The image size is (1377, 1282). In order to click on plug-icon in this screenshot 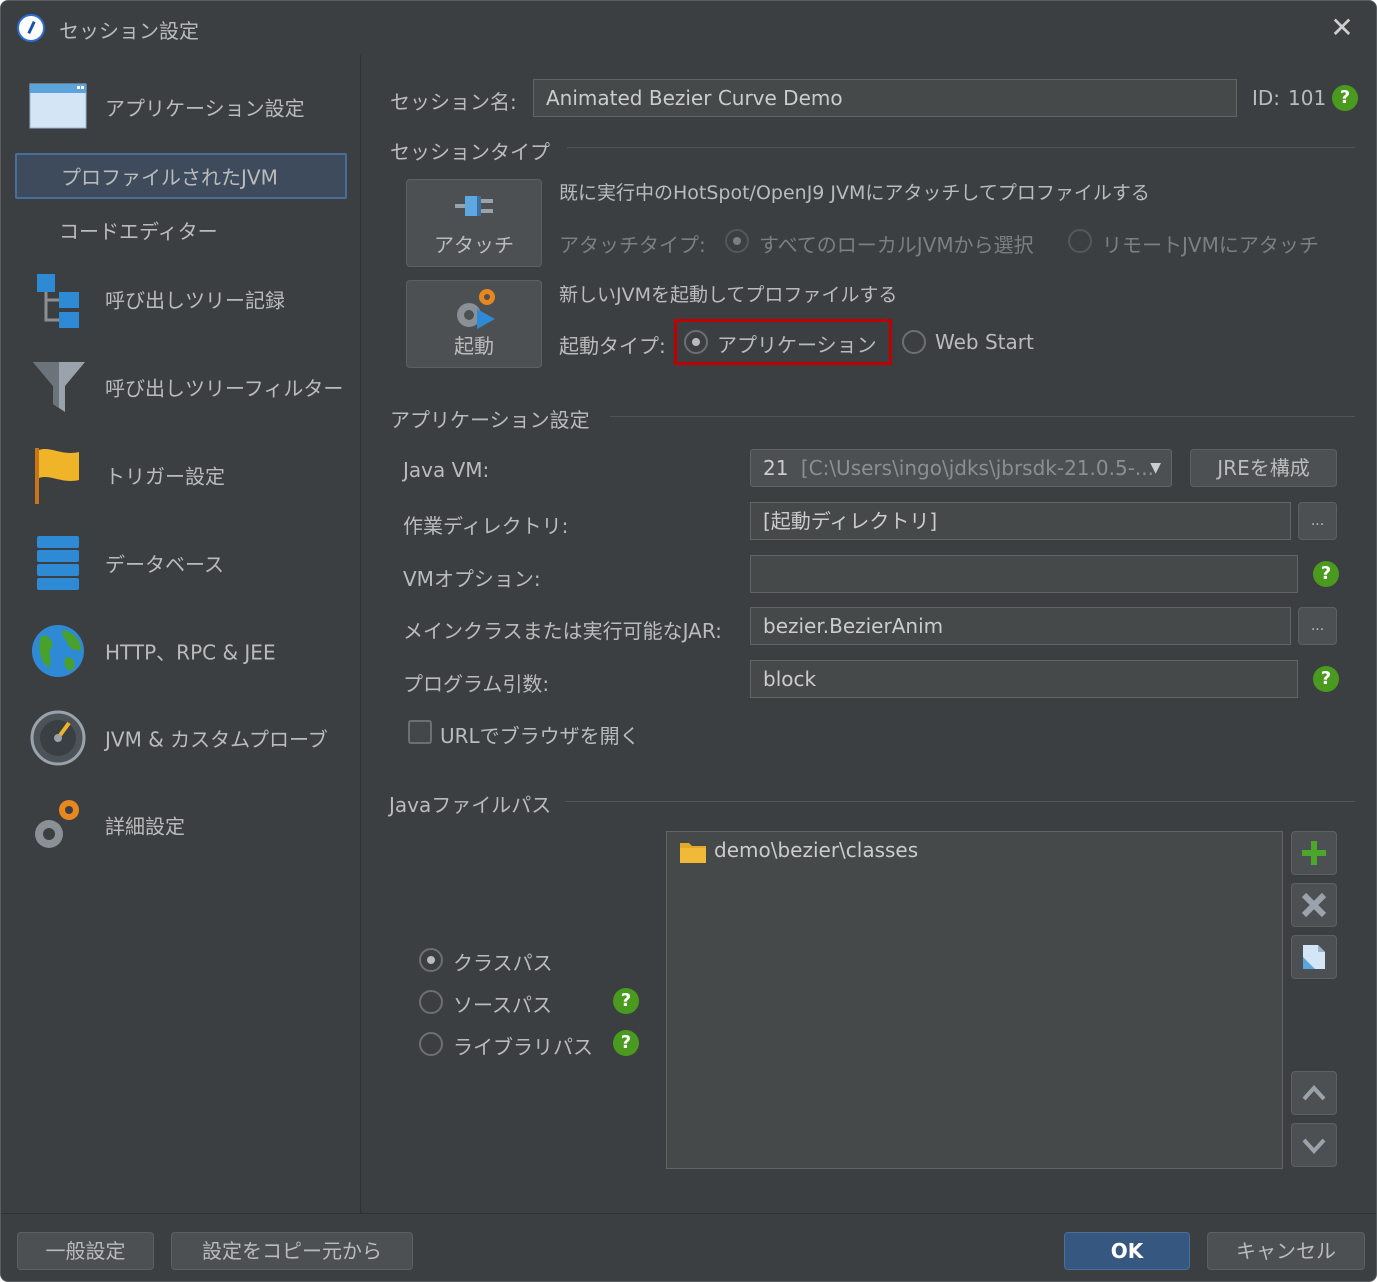, I will do `click(474, 206)`.